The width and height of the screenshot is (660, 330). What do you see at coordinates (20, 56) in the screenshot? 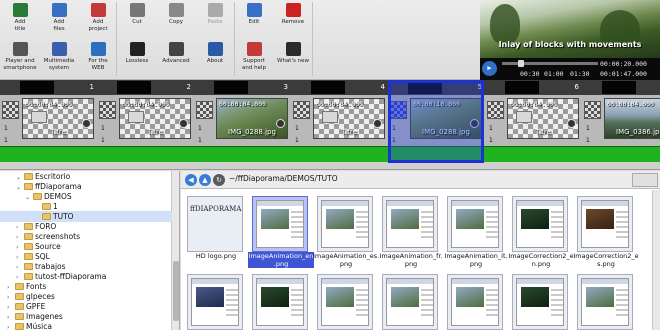
I see `phone-button: Player and smartphone` at bounding box center [20, 56].